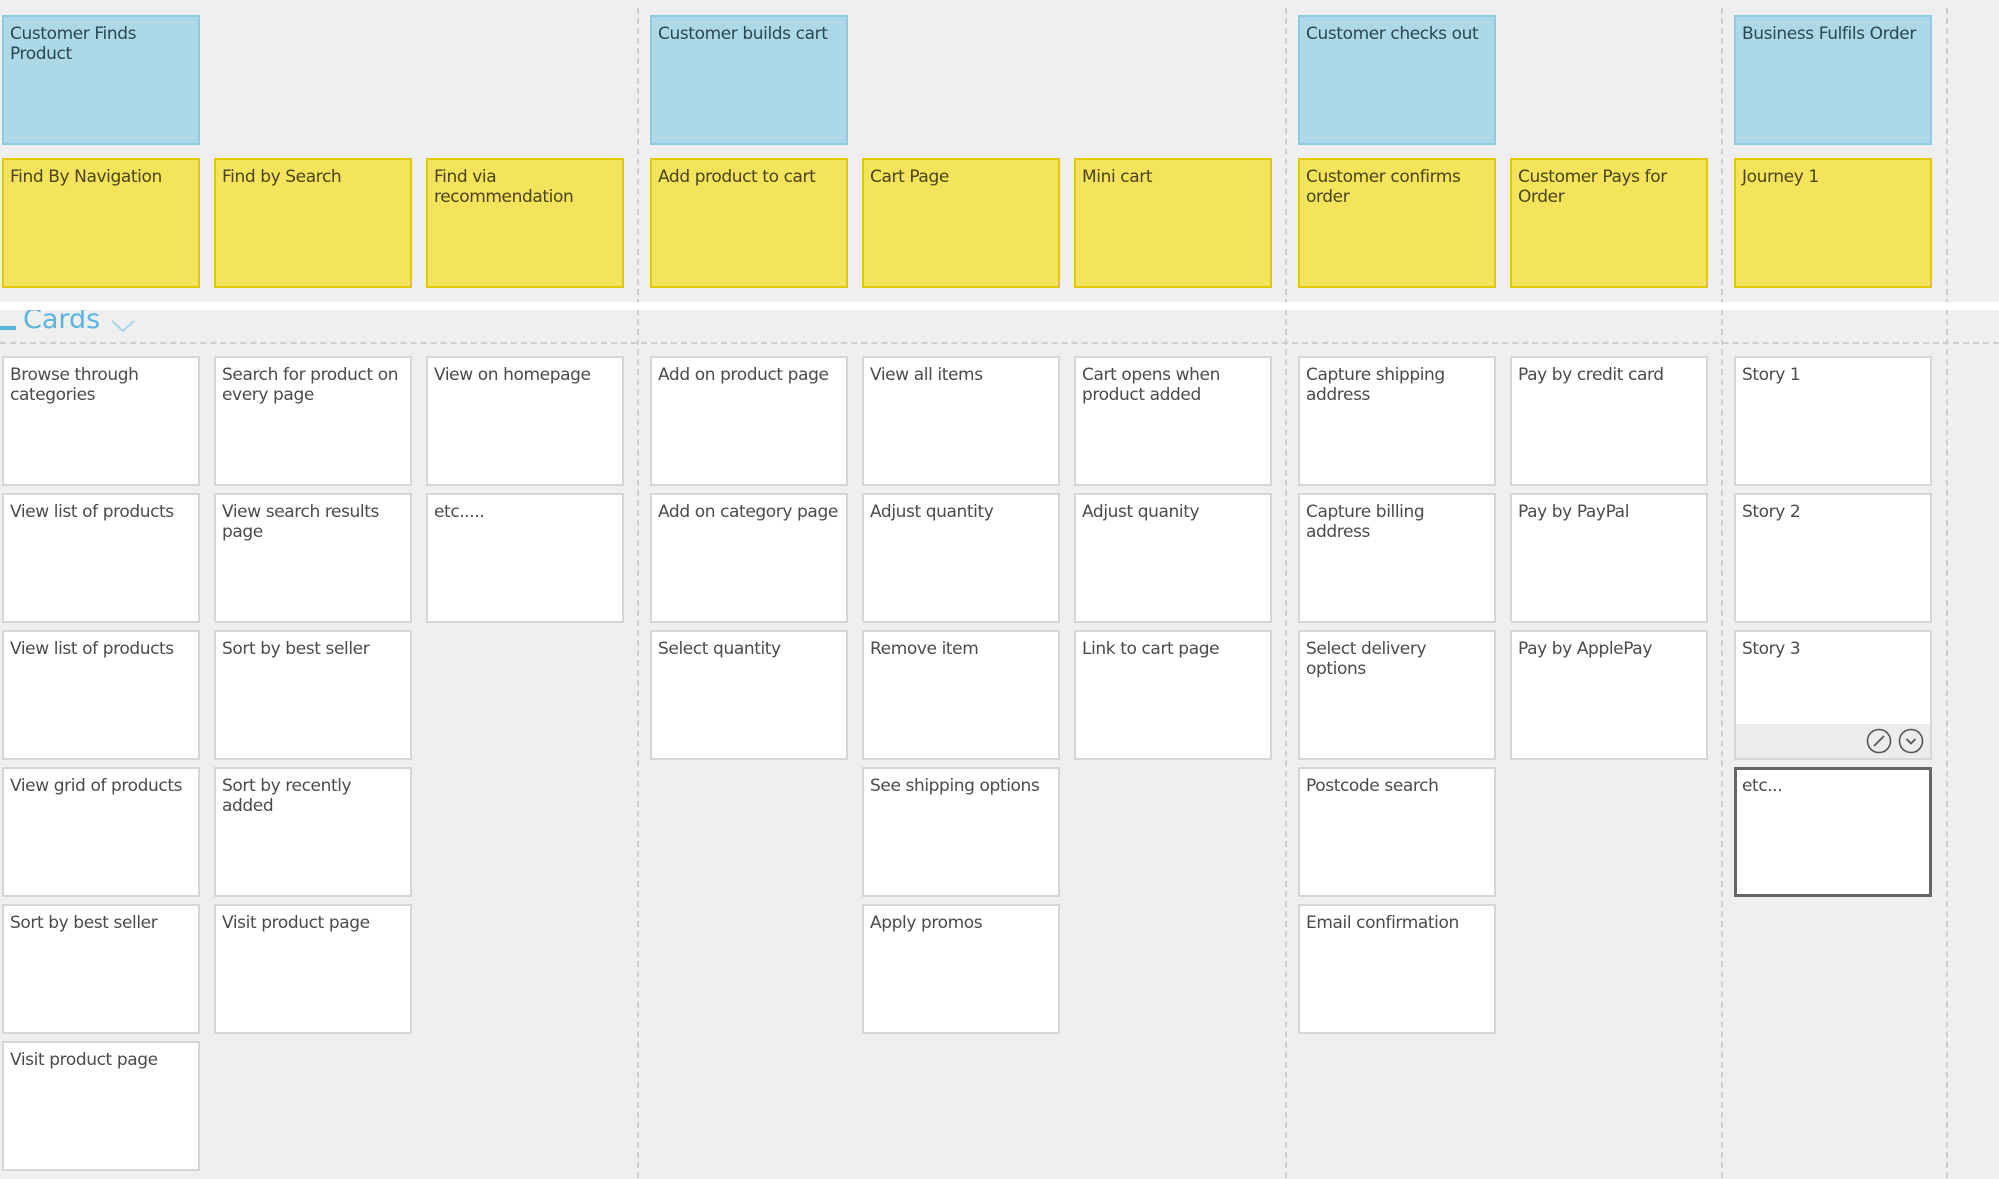 This screenshot has height=1179, width=1999. I want to click on activity-card-text: Customer builds cart, so click(743, 34).